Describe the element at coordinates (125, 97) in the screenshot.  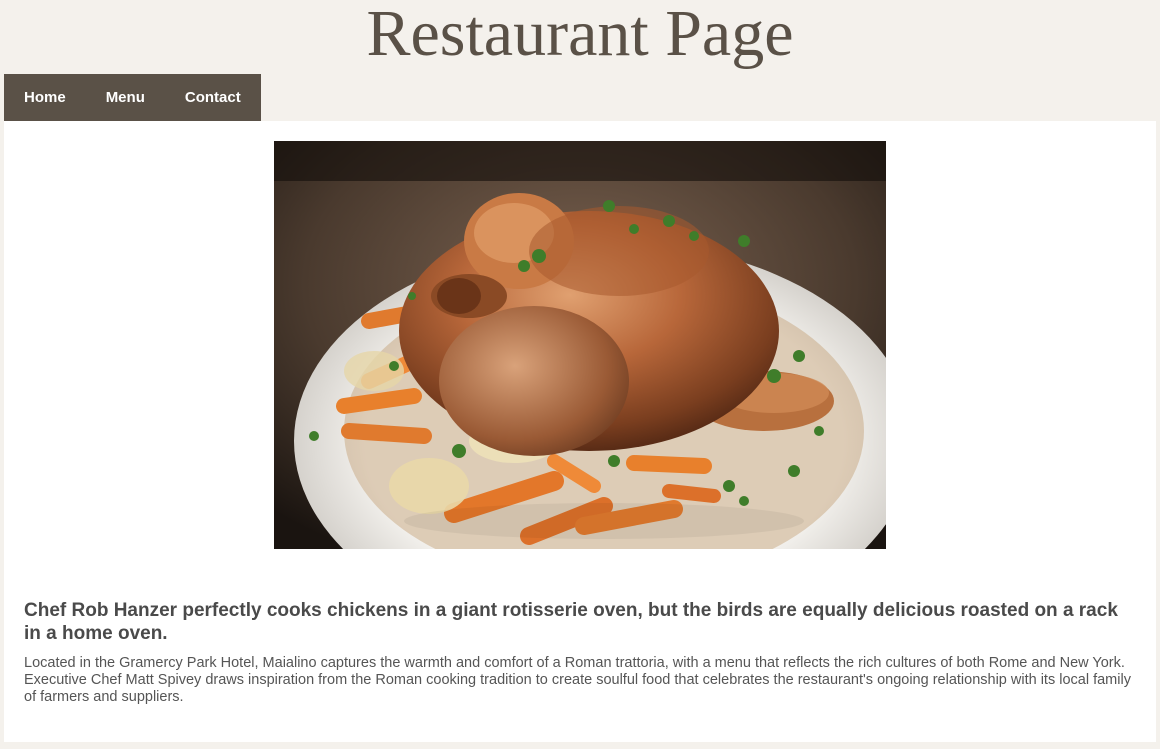
I see `nav-link-menu: Menu` at that location.